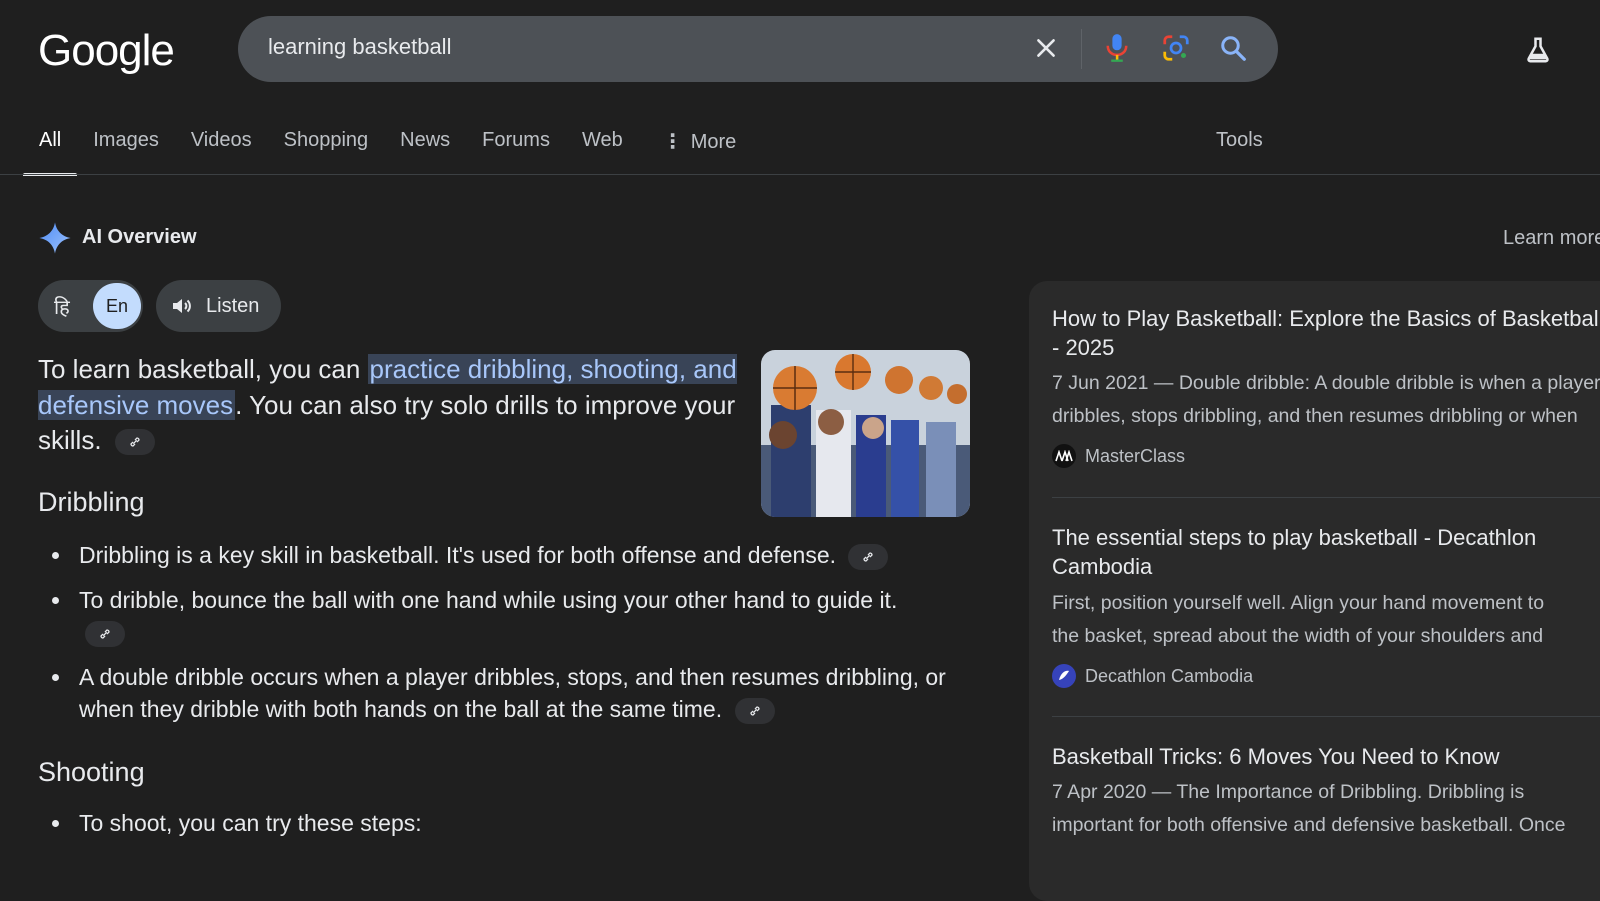 This screenshot has height=901, width=1600. I want to click on tabs-divider, so click(800, 174).